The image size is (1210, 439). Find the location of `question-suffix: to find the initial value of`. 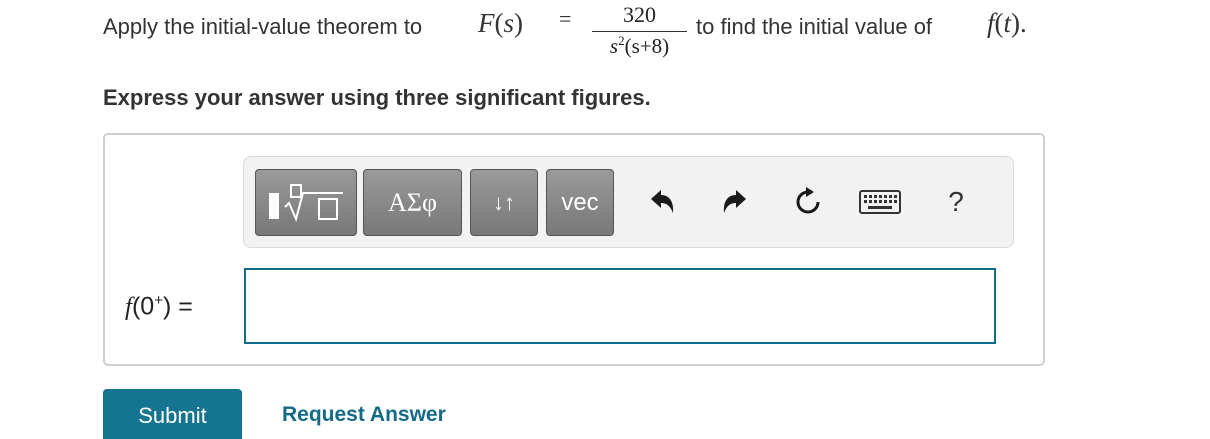

question-suffix: to find the initial value of is located at coordinates (814, 26).